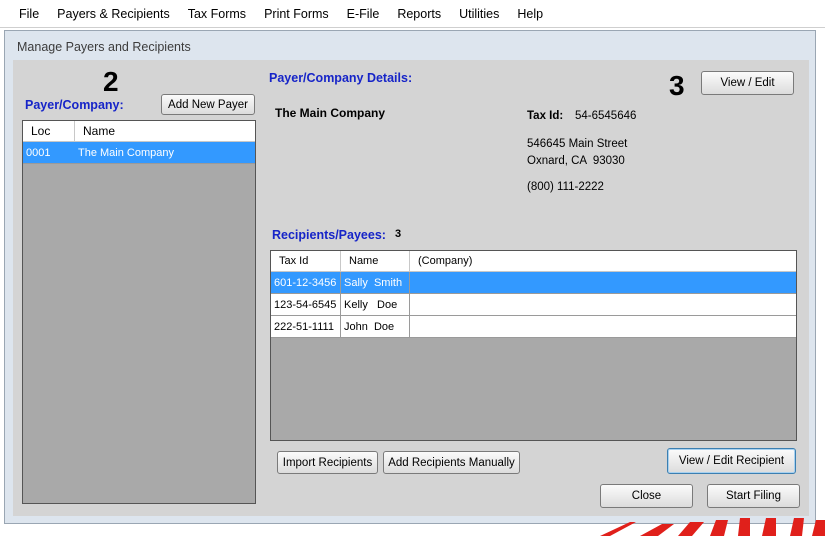 The width and height of the screenshot is (825, 536). I want to click on recipient-row: 222-51-1111 John Doe, so click(533, 327).